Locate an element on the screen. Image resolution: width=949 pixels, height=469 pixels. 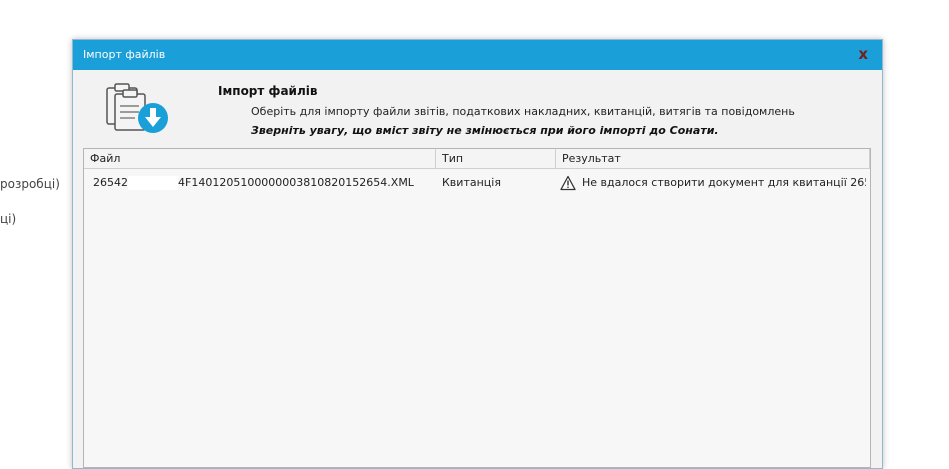
file-name-suffix: 4F1401205100000003810820152654.XML is located at coordinates (296, 182).